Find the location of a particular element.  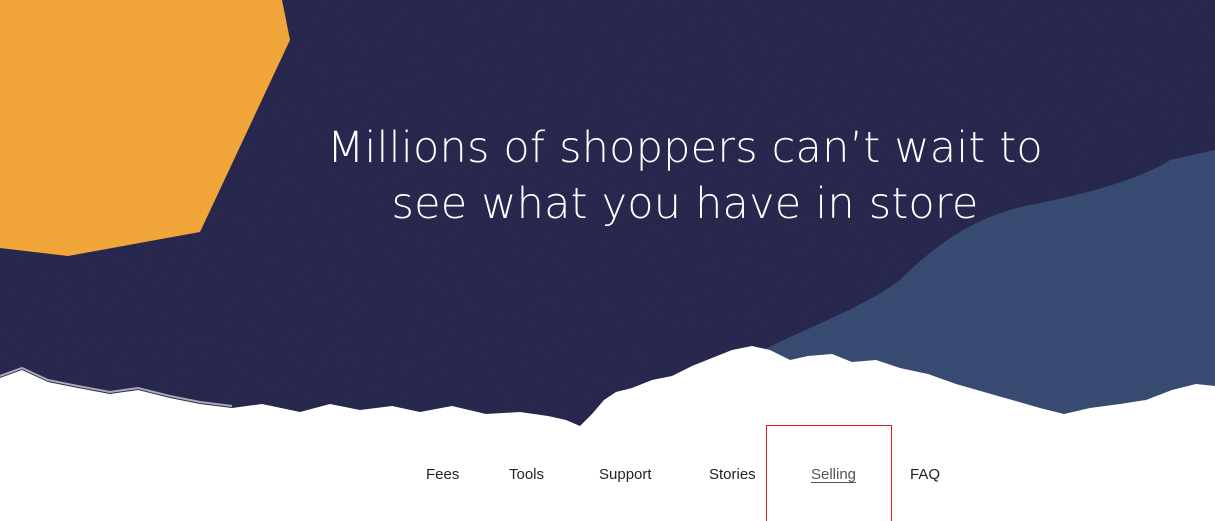

nav-stories: Stories is located at coordinates (732, 474).